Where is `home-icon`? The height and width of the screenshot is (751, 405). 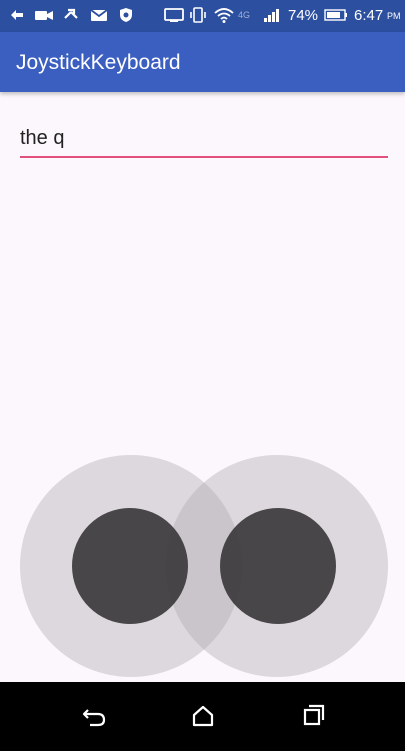 home-icon is located at coordinates (203, 716).